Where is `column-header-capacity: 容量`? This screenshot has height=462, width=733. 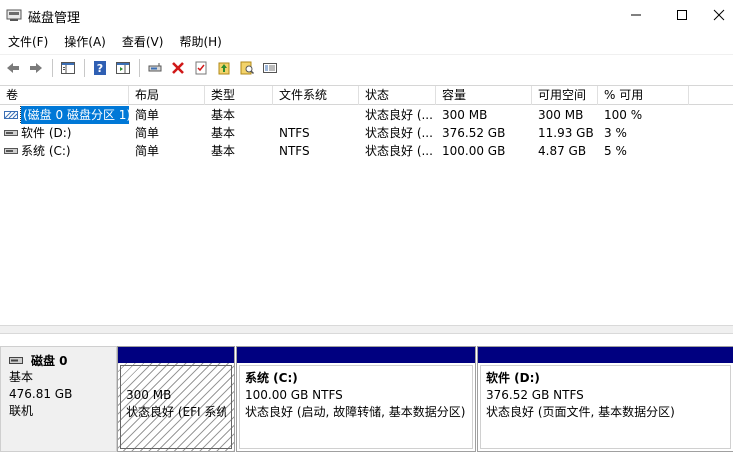
column-header-capacity: 容量 is located at coordinates (484, 95).